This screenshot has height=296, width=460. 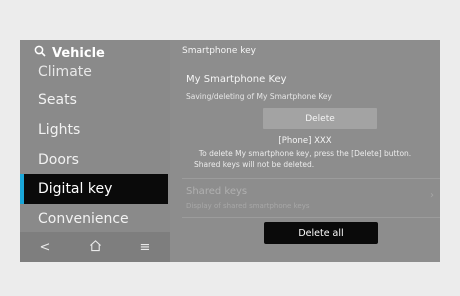 I want to click on sidebar-item-doors: Doors, so click(x=95, y=160).